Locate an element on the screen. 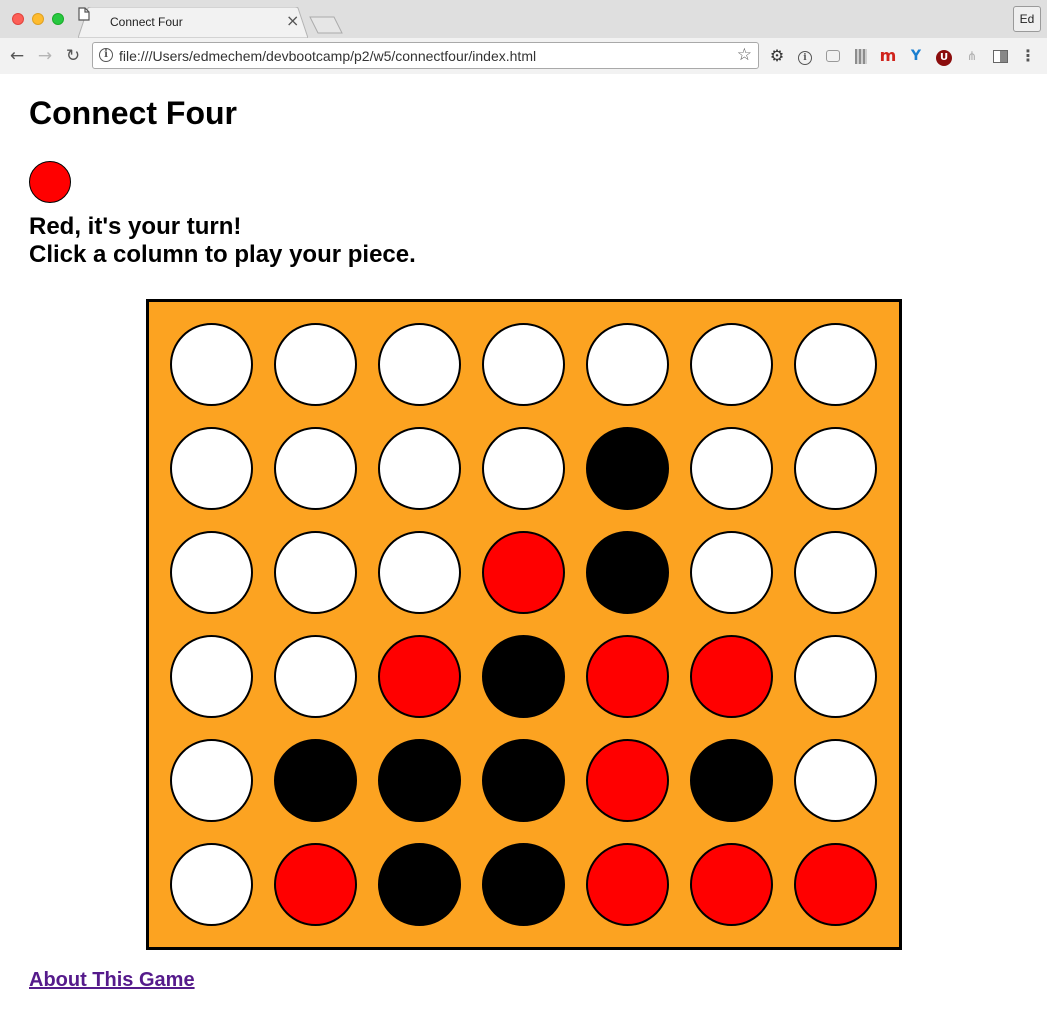 This screenshot has height=1017, width=1047. browser-tab: Connect Four × is located at coordinates (193, 22).